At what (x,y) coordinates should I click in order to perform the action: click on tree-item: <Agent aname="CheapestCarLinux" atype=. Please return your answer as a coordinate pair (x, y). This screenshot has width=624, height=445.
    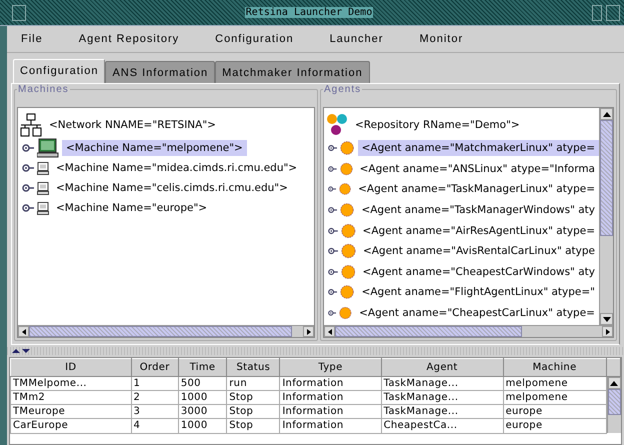
    Looking at the image, I should click on (477, 313).